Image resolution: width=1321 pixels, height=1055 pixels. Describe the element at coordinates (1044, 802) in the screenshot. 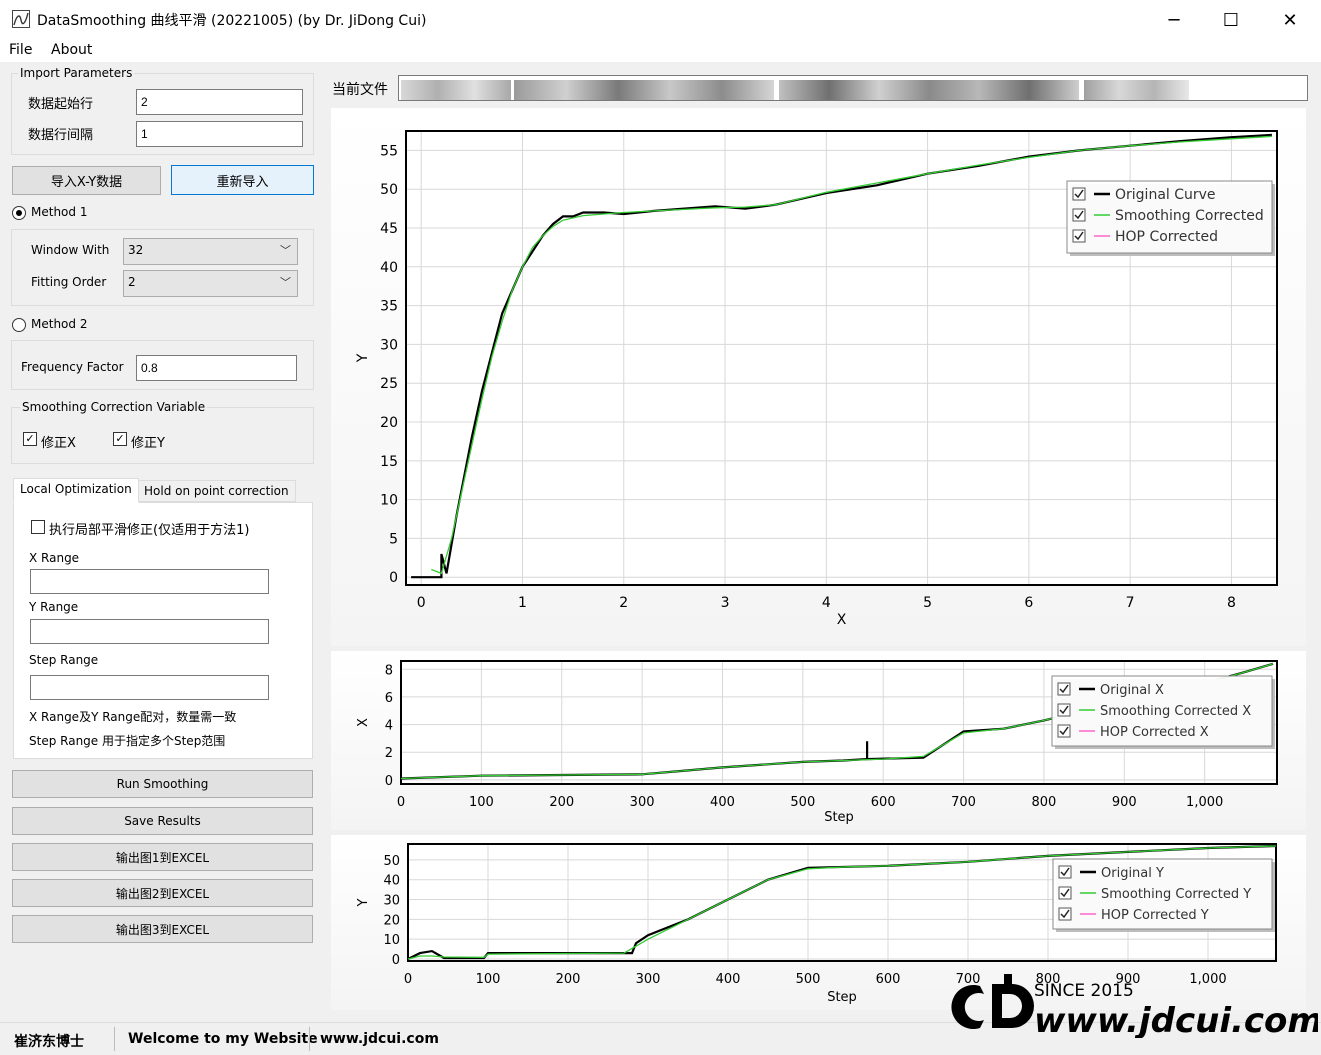

I see `x-tick-label: 800` at that location.